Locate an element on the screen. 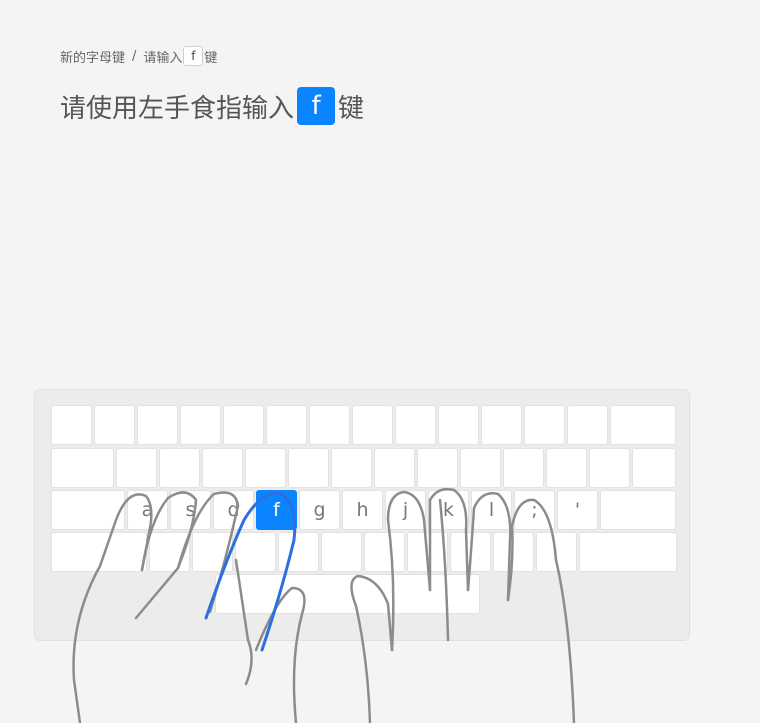  key-f-target: f is located at coordinates (276, 510).